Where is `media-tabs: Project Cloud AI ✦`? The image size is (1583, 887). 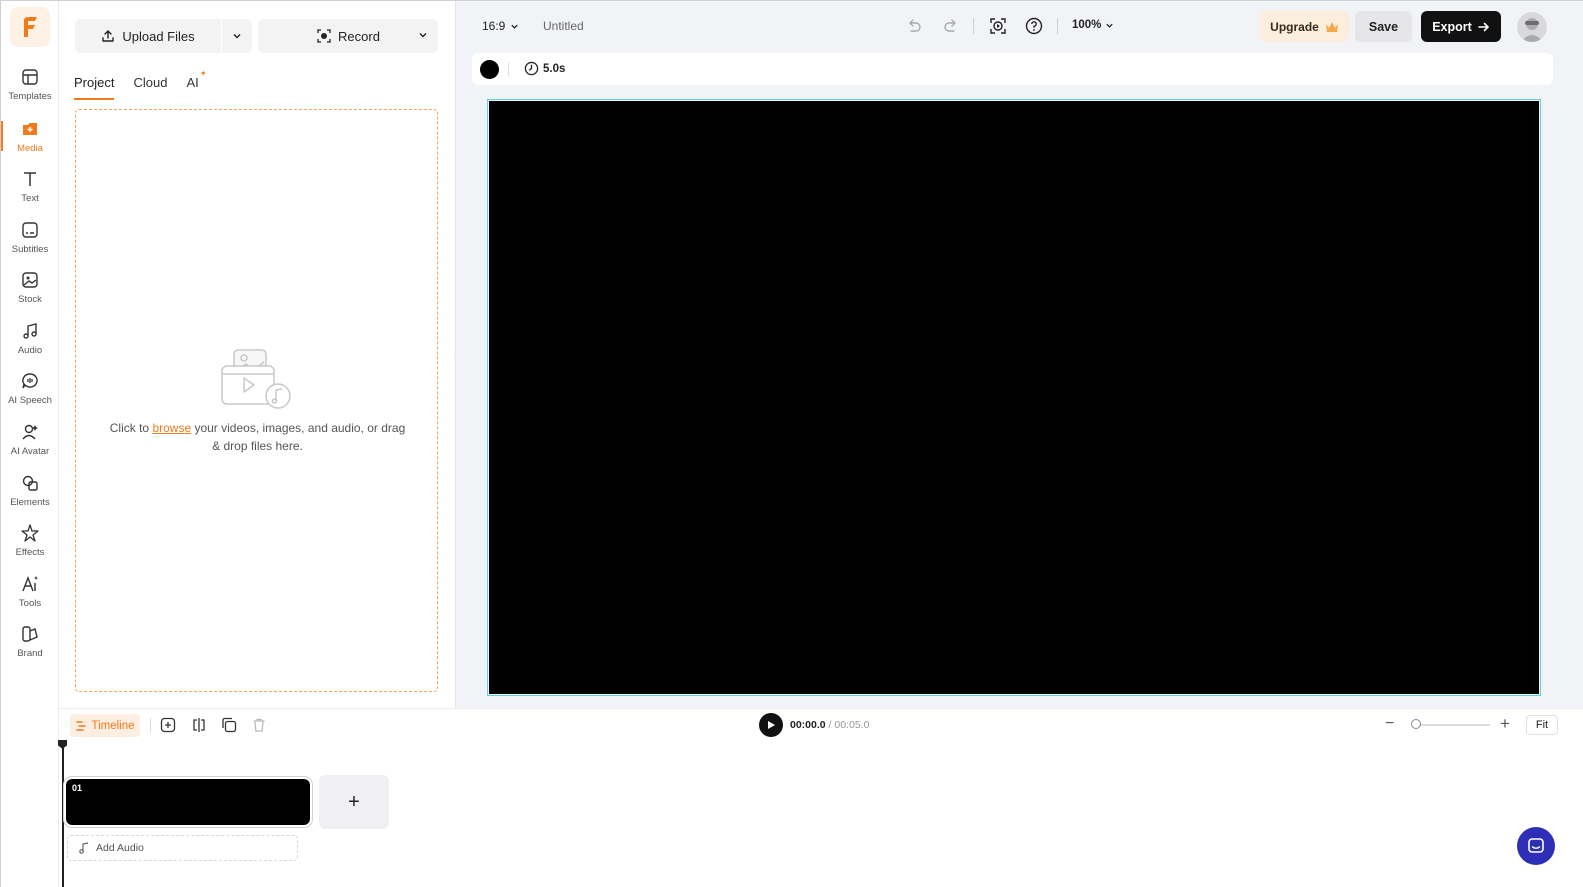
media-tabs: Project Cloud AI ✦ is located at coordinates (140, 84).